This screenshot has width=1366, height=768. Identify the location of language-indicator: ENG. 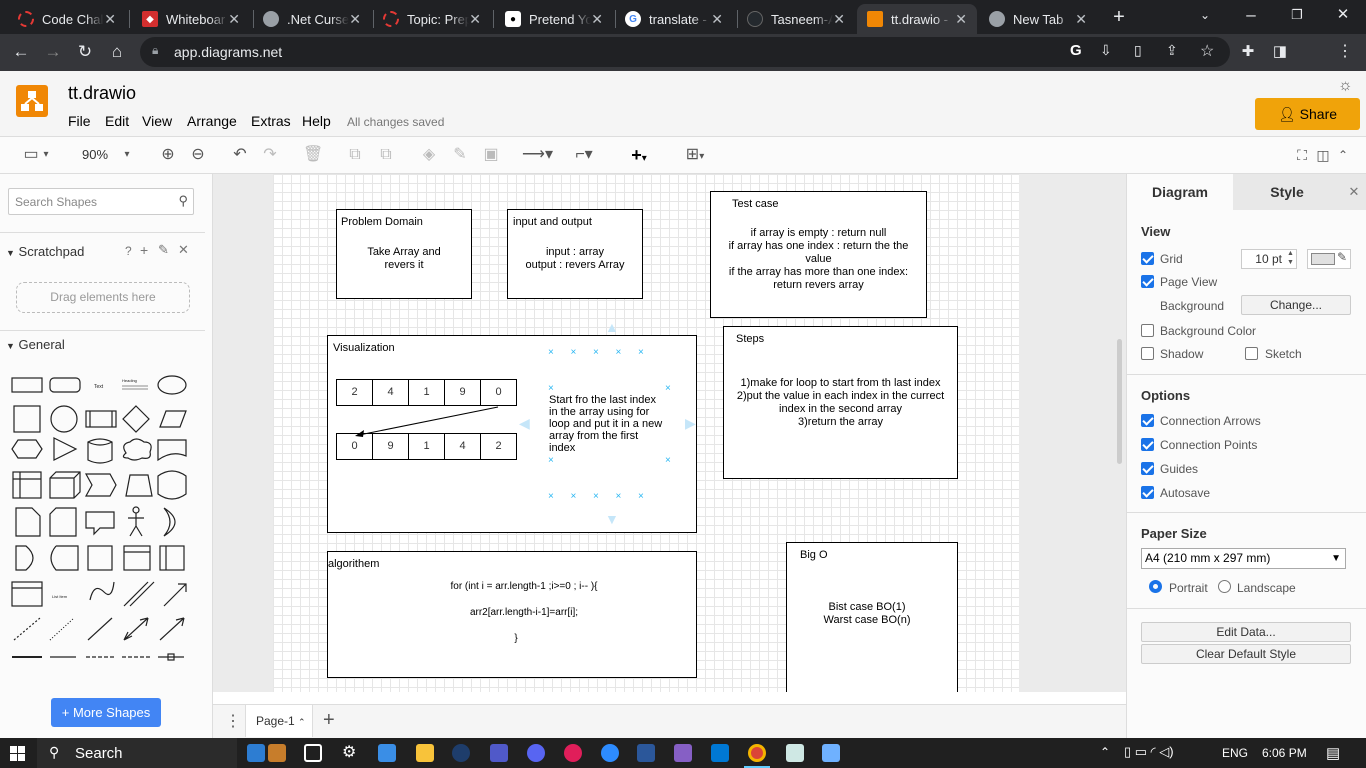
(1235, 753).